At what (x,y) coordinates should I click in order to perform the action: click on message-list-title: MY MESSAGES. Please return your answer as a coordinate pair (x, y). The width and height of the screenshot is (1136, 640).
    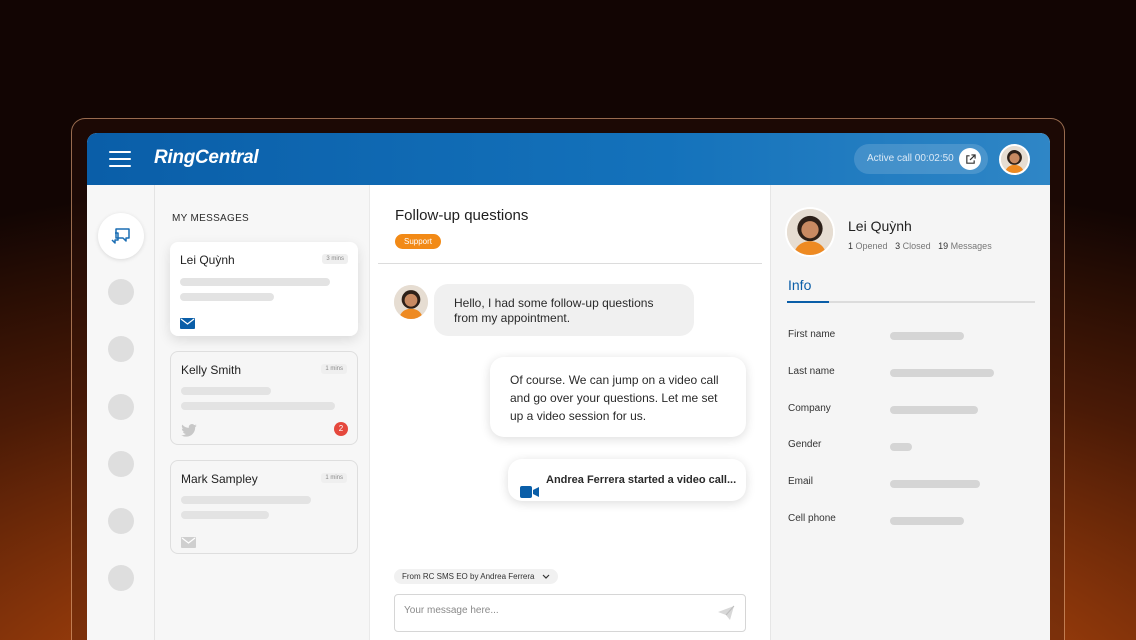
    Looking at the image, I should click on (211, 218).